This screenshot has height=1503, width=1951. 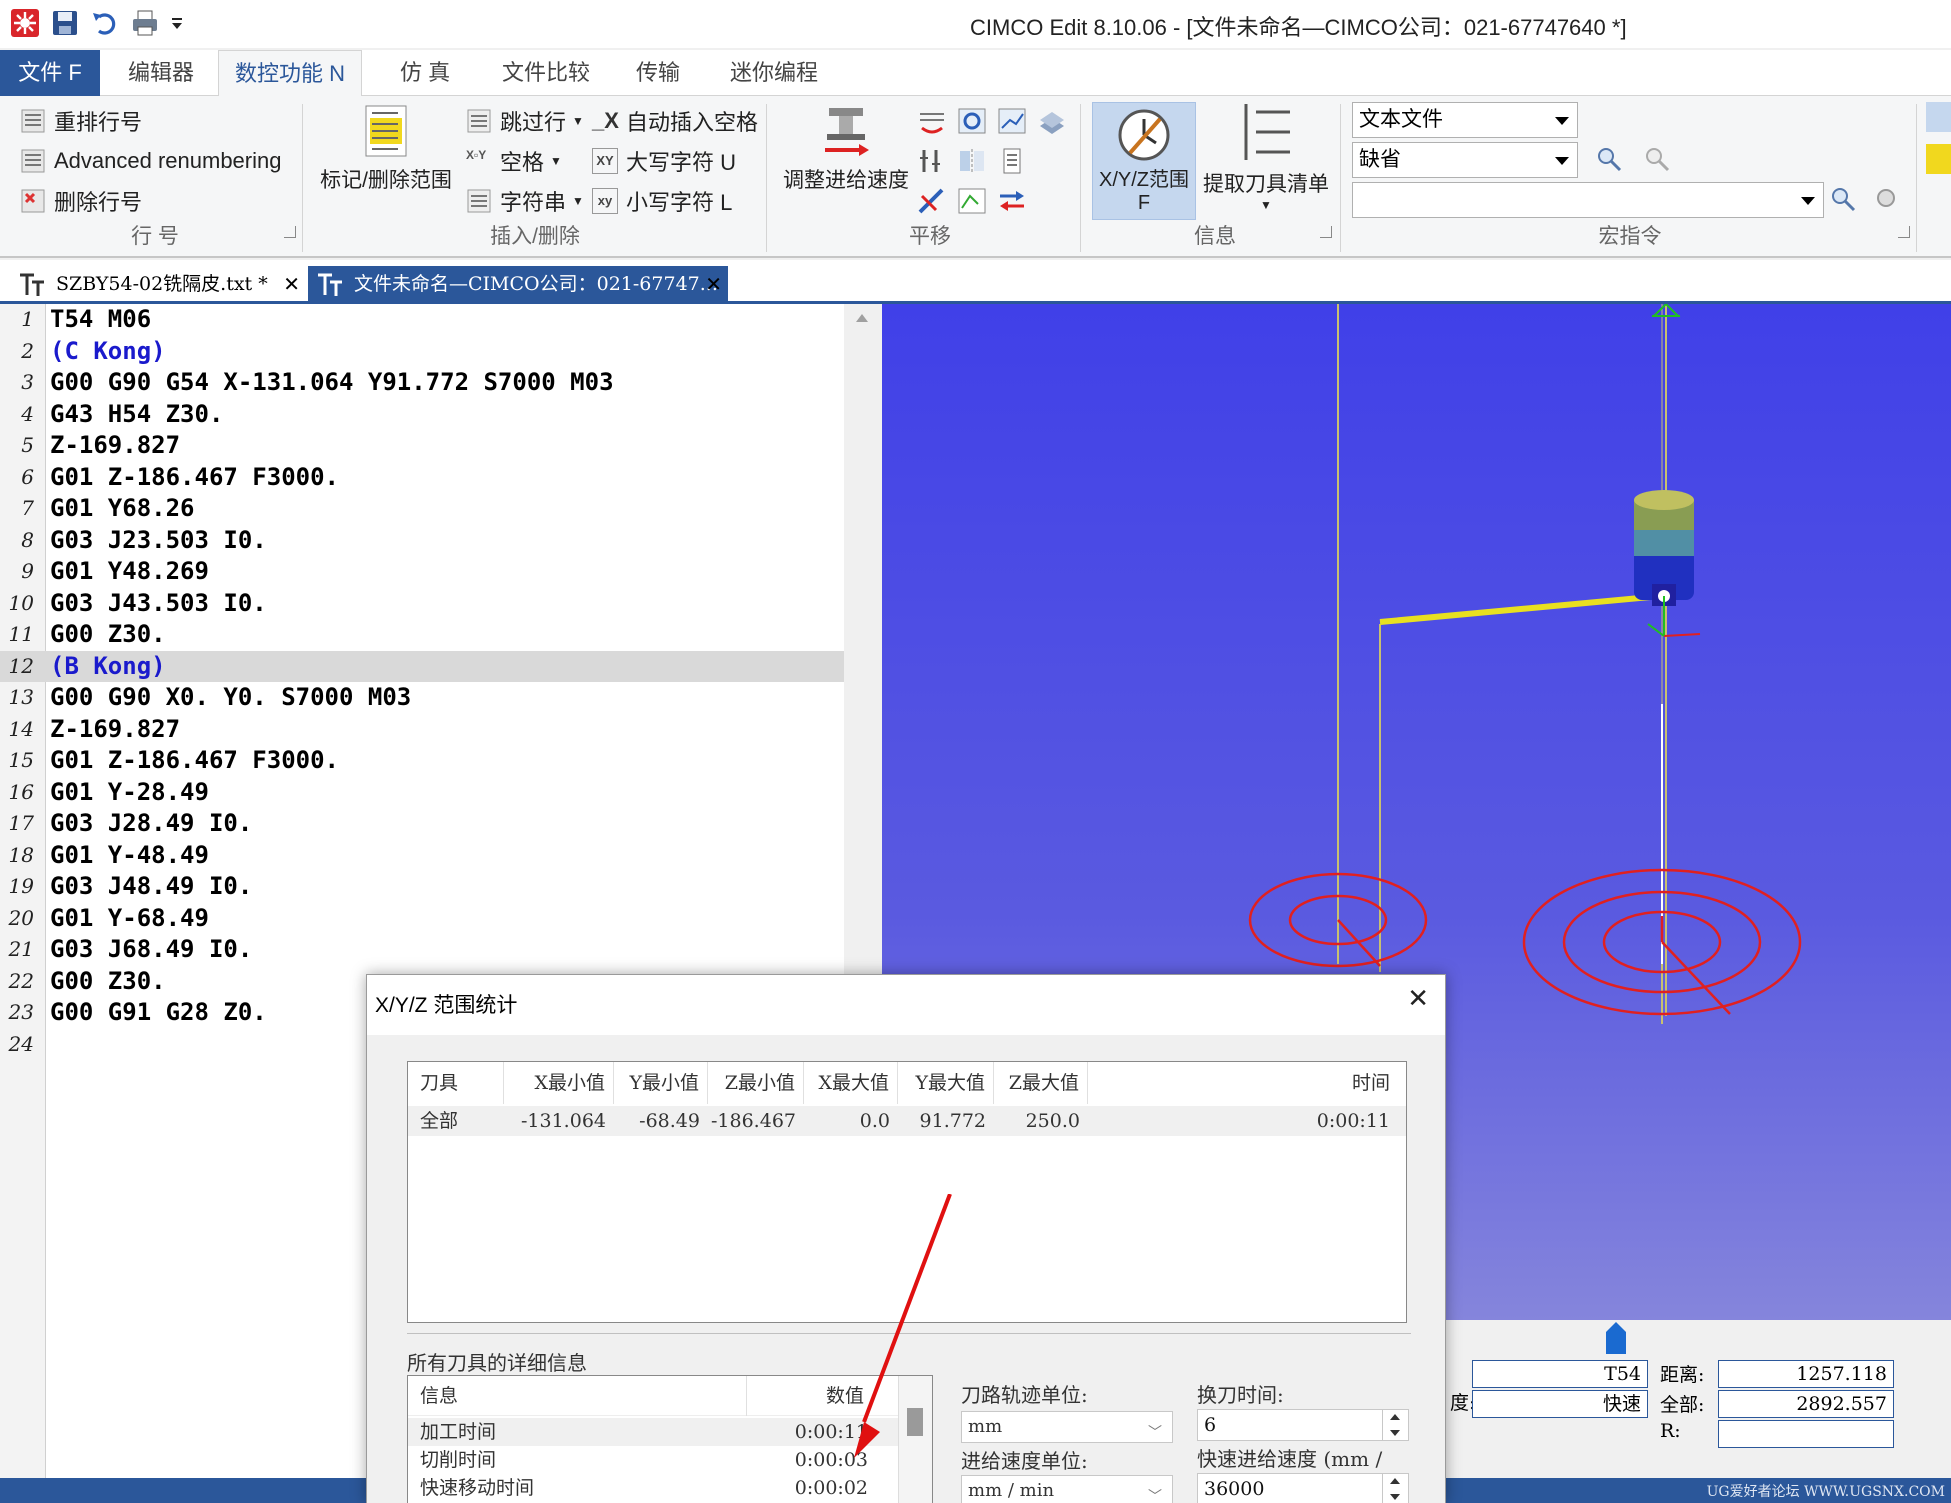 I want to click on range-header-zmax: Z最大值, so click(x=1041, y=1083).